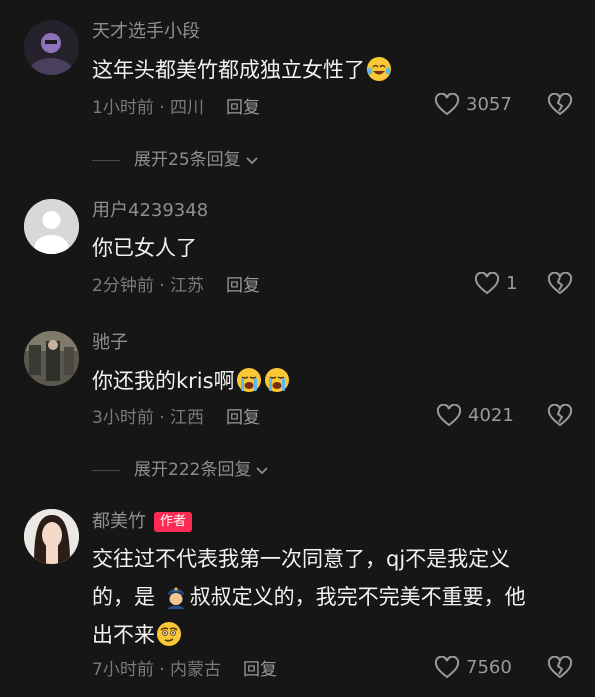 The image size is (595, 697). I want to click on comment-meta: 2分钟前 · 江苏 回复, so click(176, 286).